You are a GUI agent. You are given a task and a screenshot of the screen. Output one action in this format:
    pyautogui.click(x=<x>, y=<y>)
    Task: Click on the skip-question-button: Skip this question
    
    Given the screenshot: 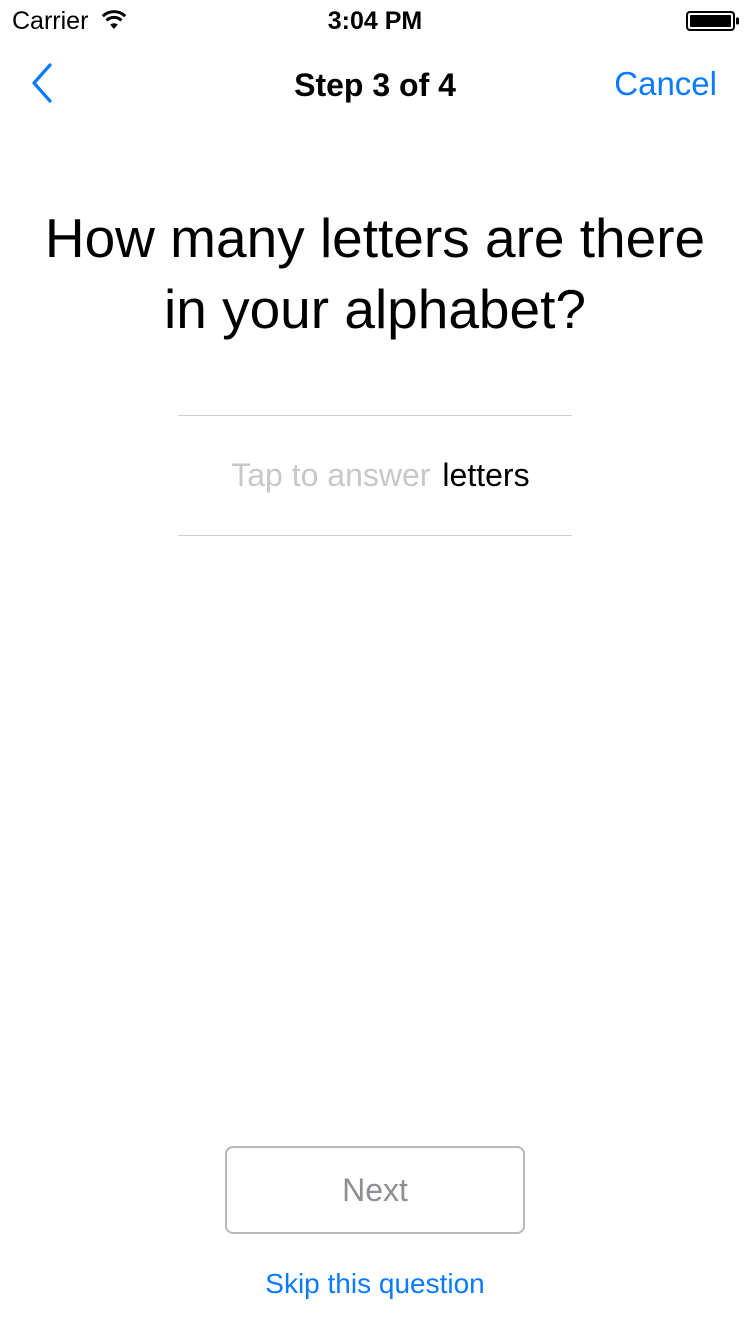 What is the action you would take?
    pyautogui.click(x=375, y=1284)
    